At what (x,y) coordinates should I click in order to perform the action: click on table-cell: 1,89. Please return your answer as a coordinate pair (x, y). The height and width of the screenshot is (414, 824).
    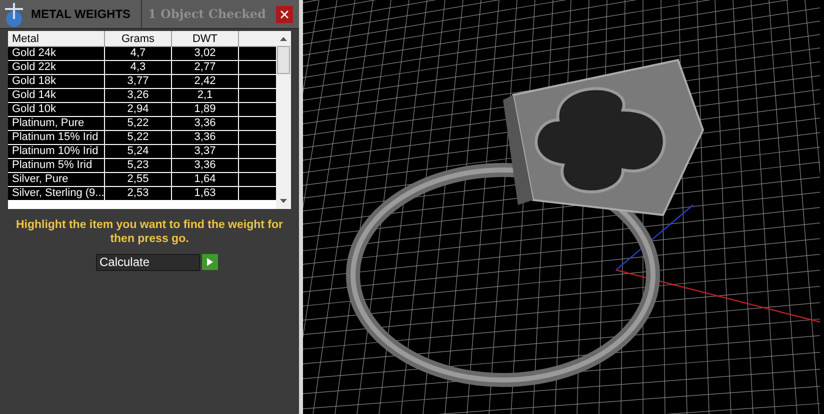
    Looking at the image, I should click on (205, 109).